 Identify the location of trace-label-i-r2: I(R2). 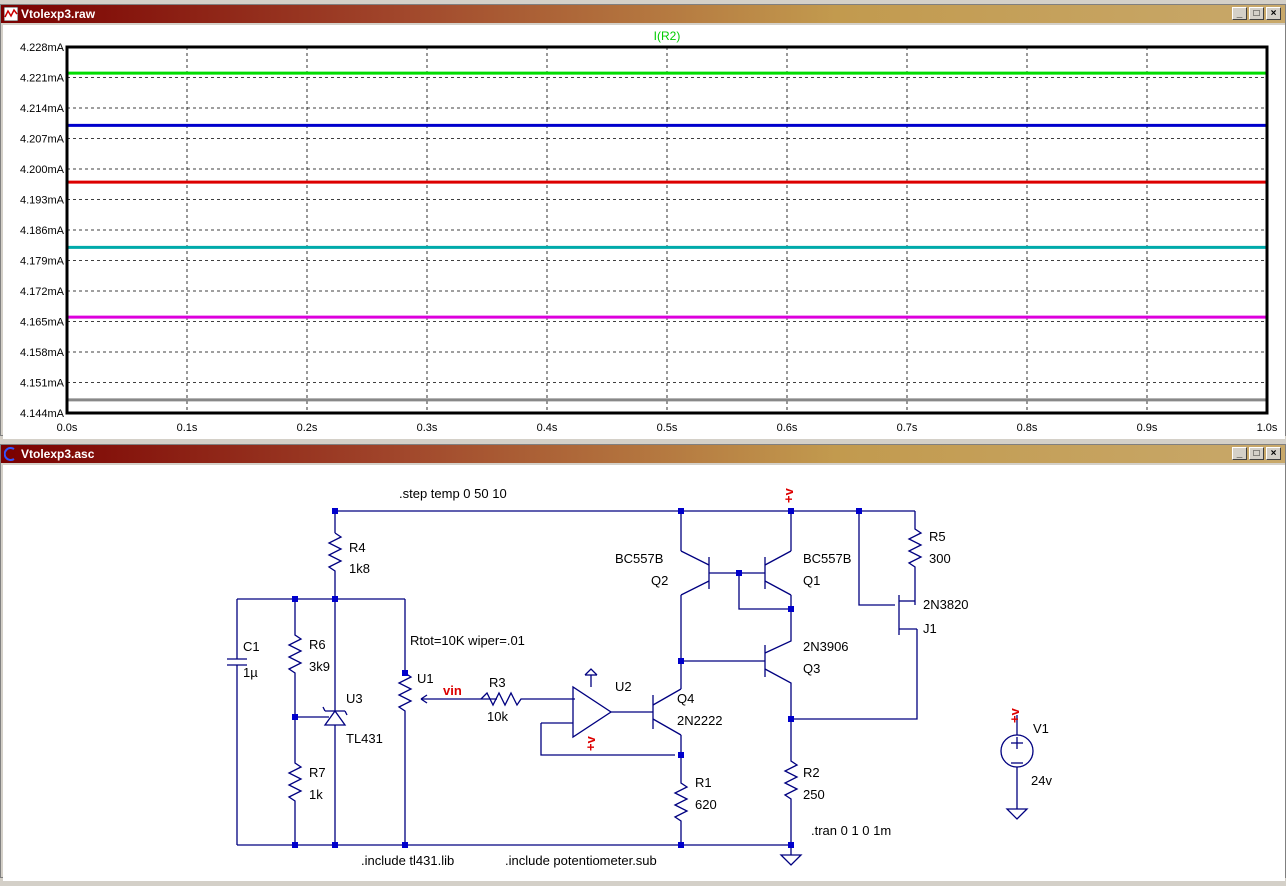
(667, 36).